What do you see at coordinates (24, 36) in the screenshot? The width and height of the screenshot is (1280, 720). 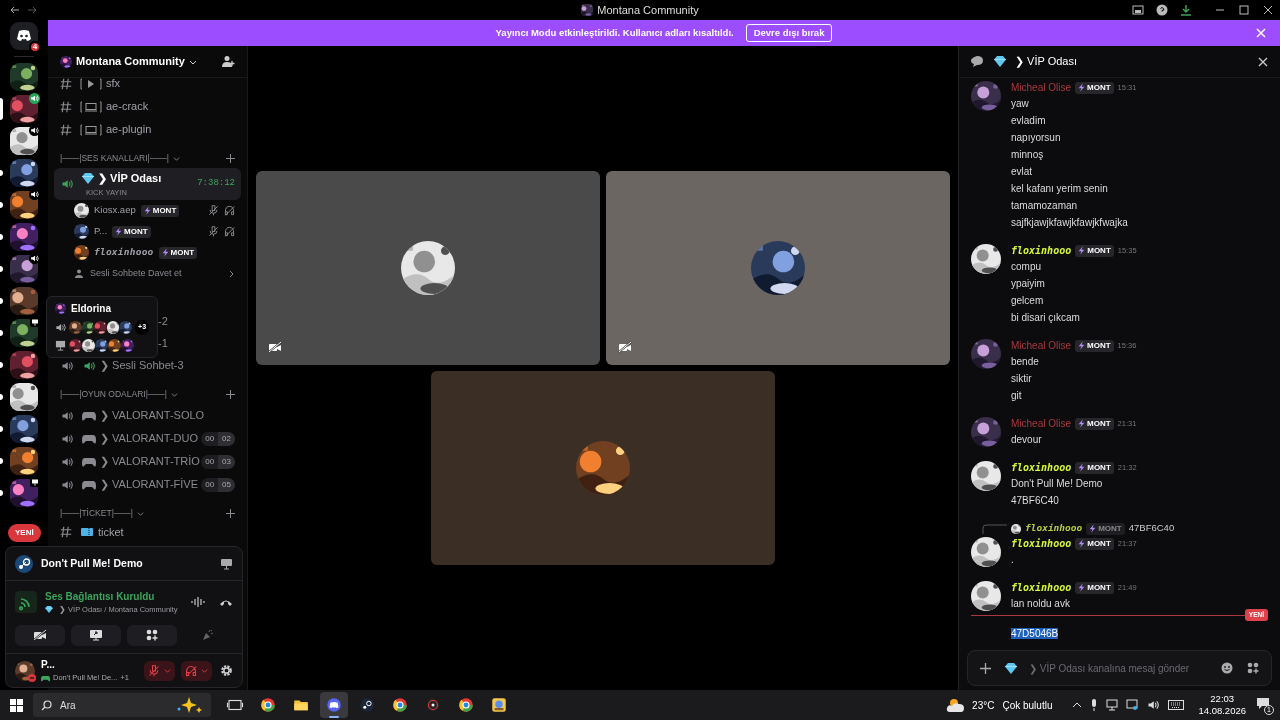 I see `home-button: 4` at bounding box center [24, 36].